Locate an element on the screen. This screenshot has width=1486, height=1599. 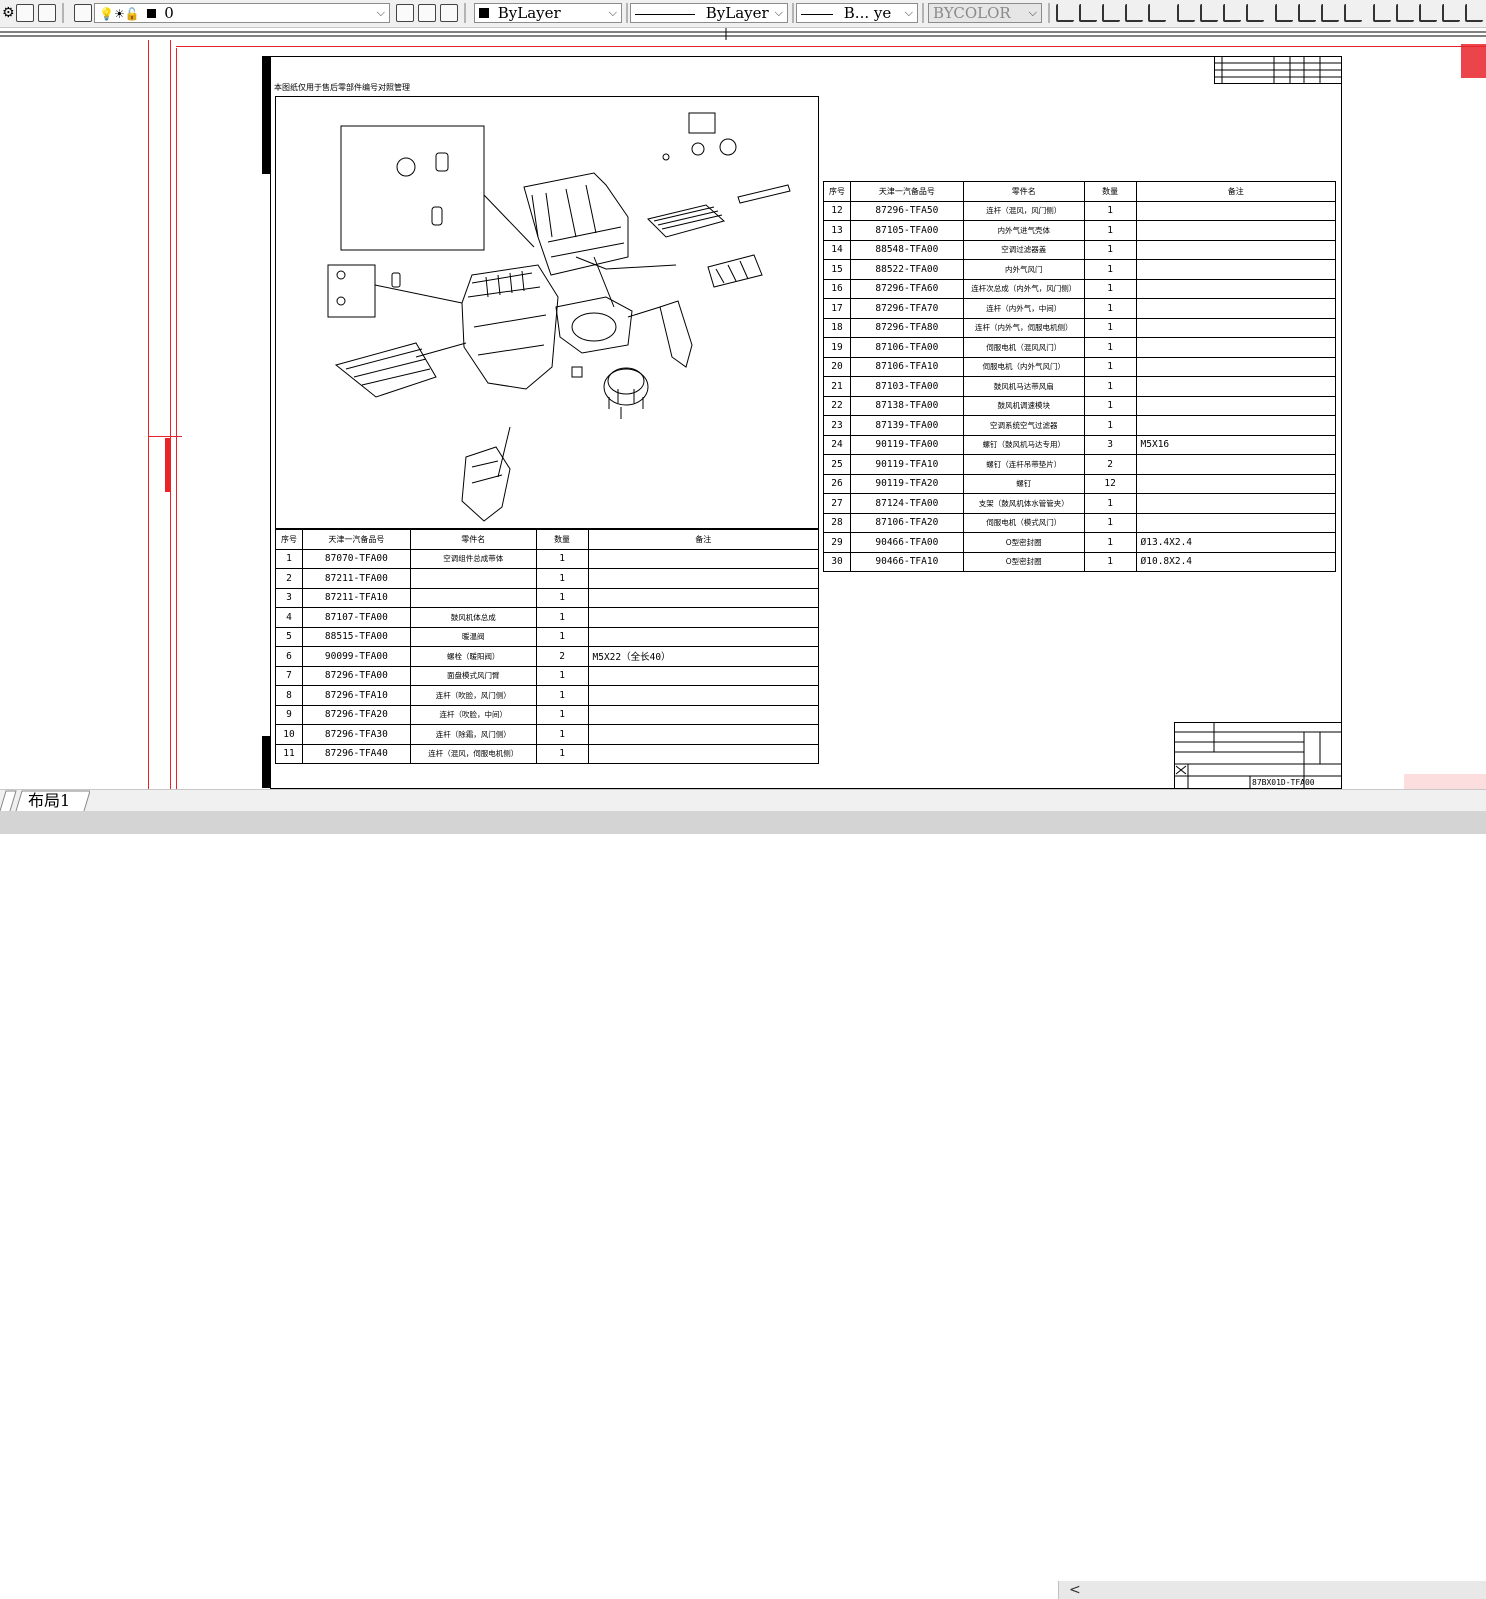
bom-header-row: 序号 天津一汽备品号 零件名 数量 备注 is located at coordinates (547, 539).